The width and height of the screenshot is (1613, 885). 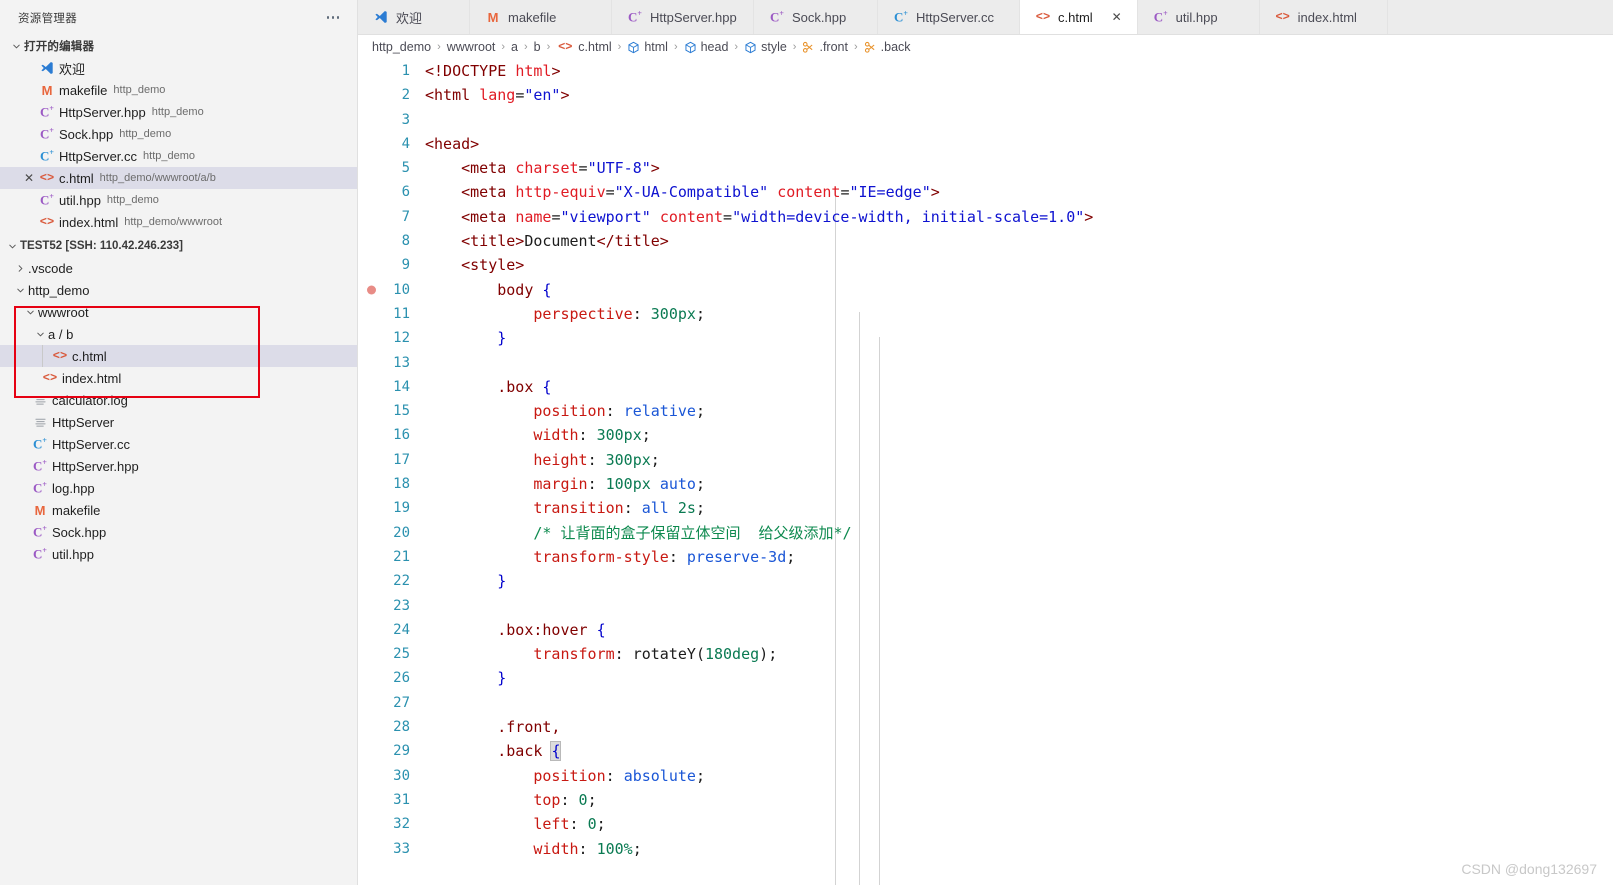 I want to click on line-number: 16, so click(x=390, y=435).